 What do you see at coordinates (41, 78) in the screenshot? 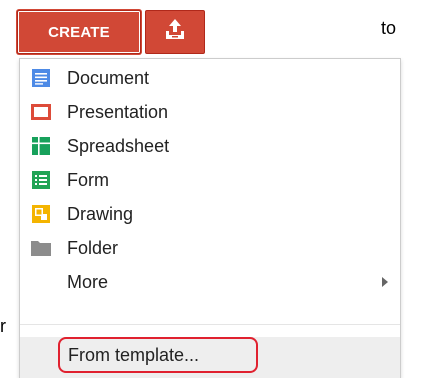
I see `document-icon` at bounding box center [41, 78].